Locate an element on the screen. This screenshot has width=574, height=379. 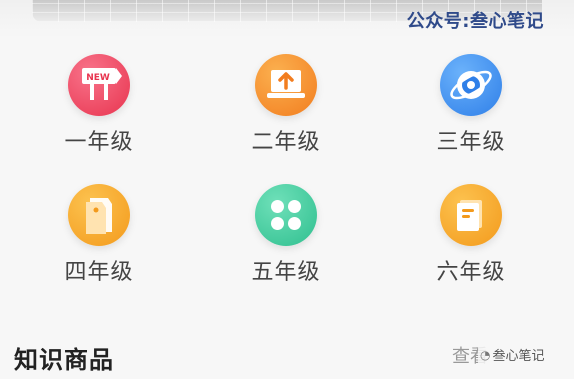
price-tag-icon is located at coordinates (99, 215).